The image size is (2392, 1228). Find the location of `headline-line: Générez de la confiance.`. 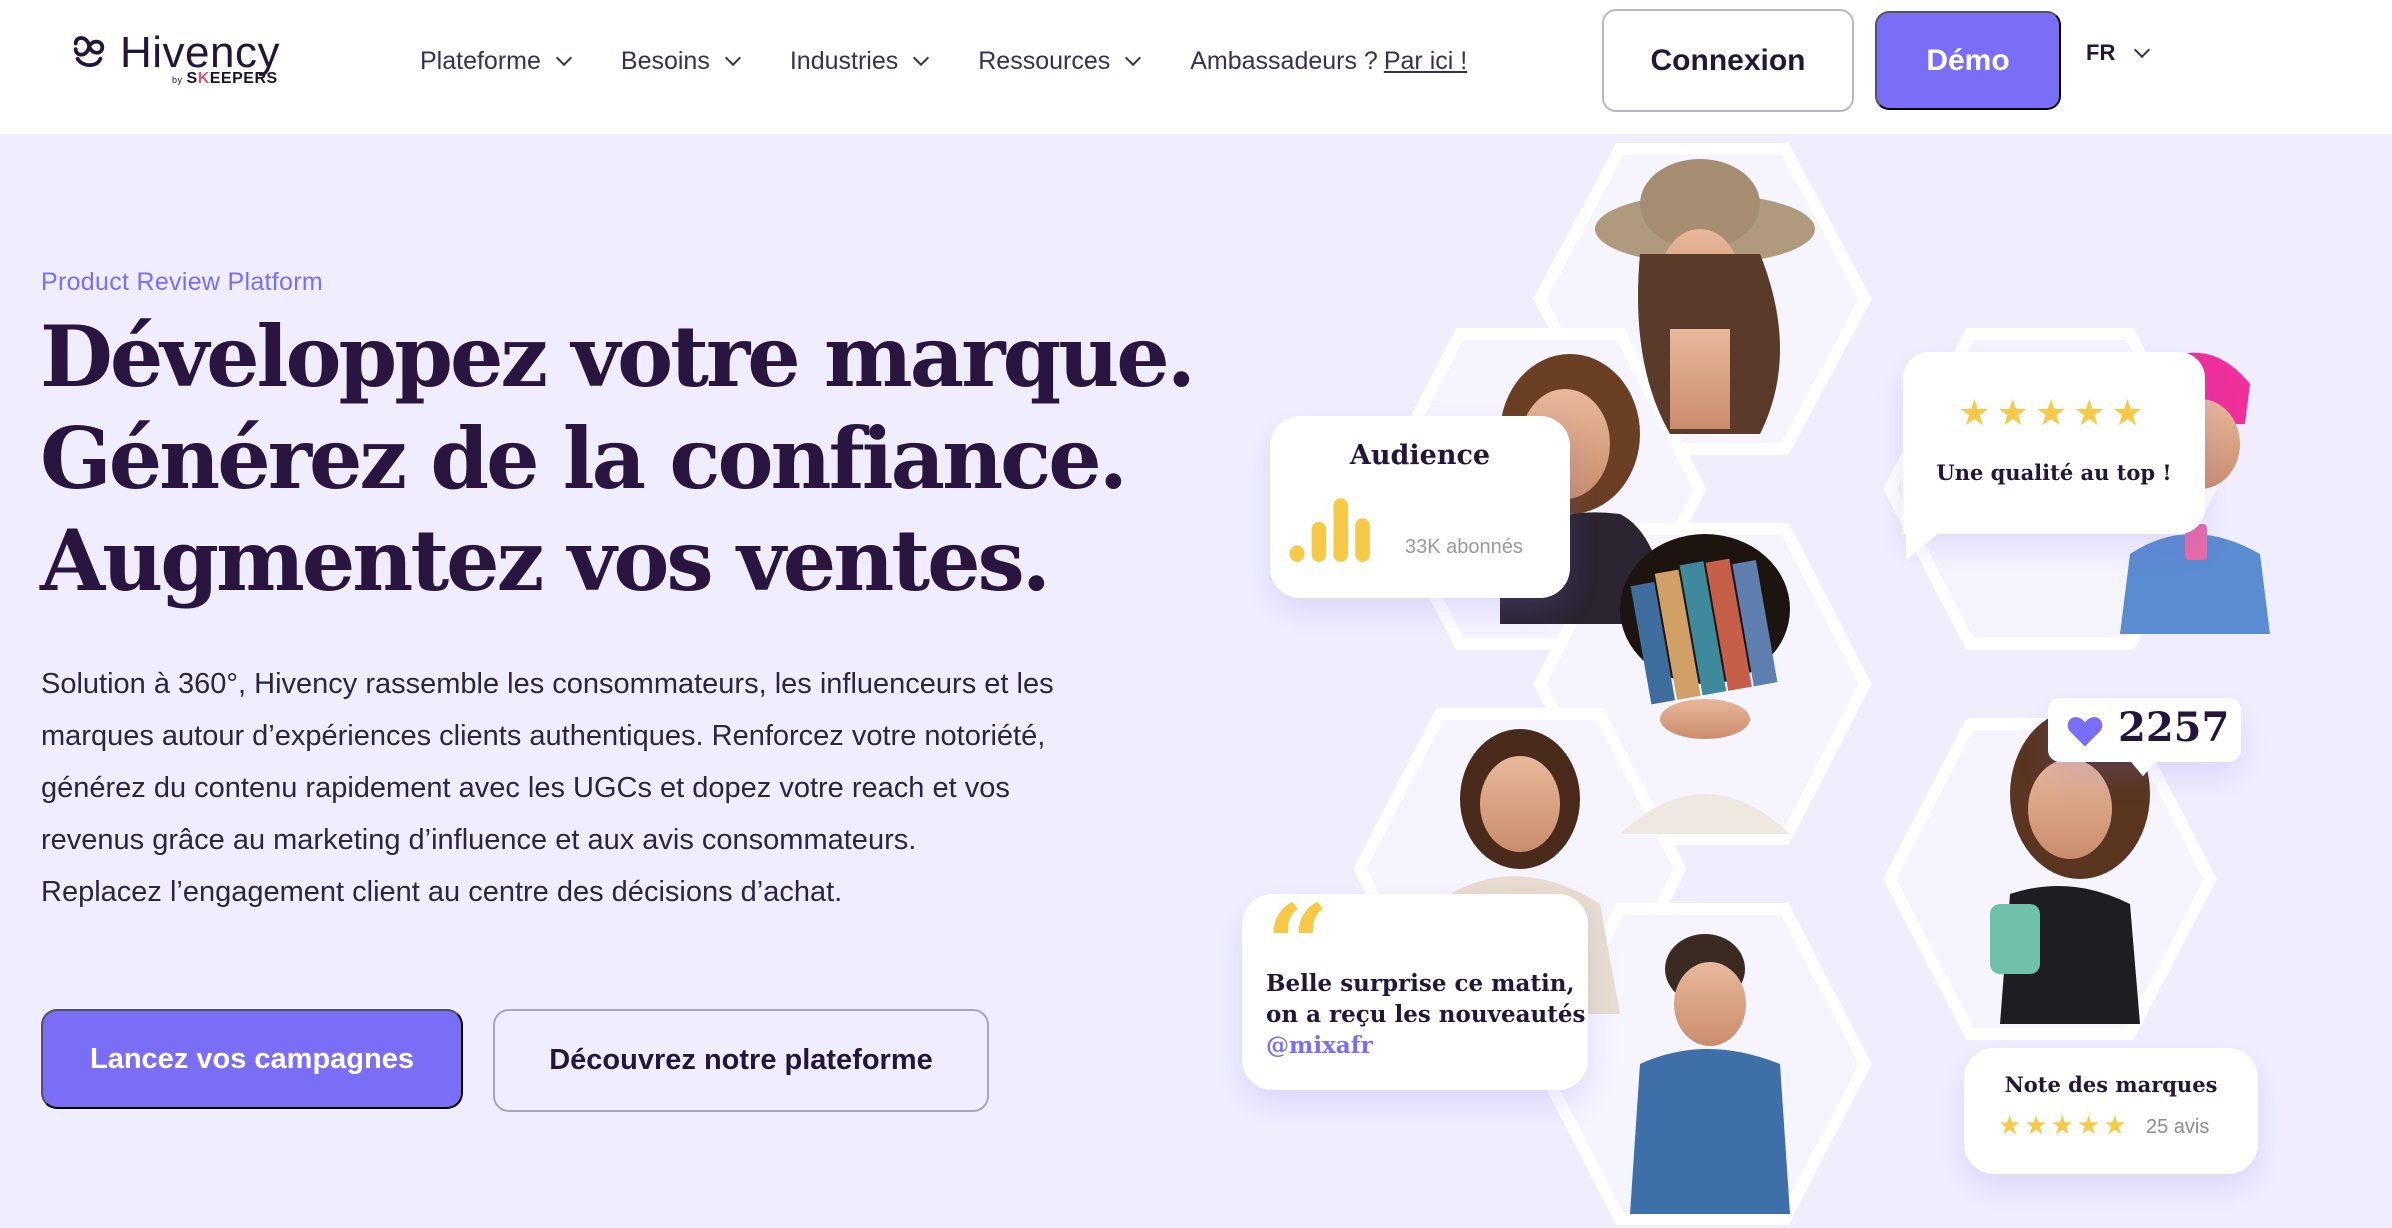

headline-line: Générez de la confiance. is located at coordinates (584, 458).